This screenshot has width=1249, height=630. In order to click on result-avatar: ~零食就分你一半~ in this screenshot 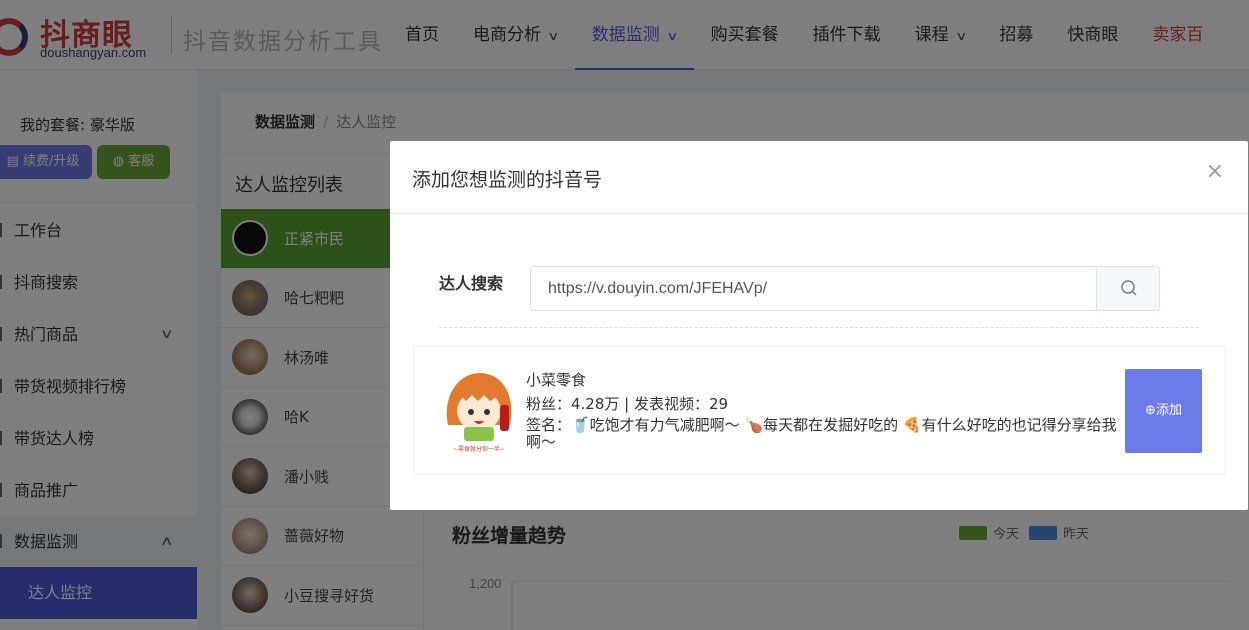, I will do `click(479, 411)`.